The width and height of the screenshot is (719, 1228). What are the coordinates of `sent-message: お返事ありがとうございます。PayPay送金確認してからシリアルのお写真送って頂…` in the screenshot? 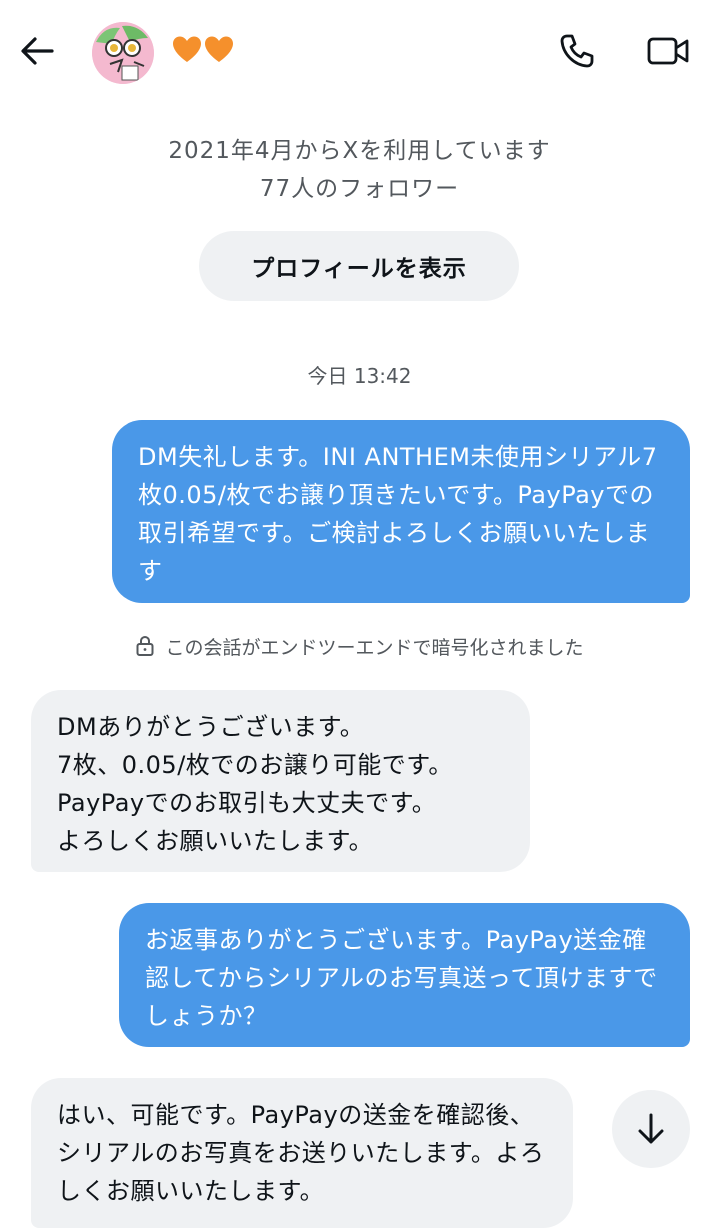 It's located at (404, 975).